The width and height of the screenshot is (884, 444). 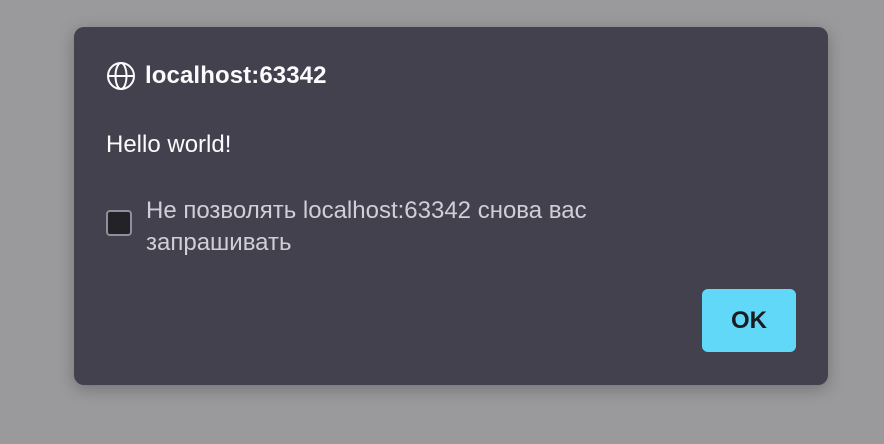 I want to click on globe-icon, so click(x=121, y=76).